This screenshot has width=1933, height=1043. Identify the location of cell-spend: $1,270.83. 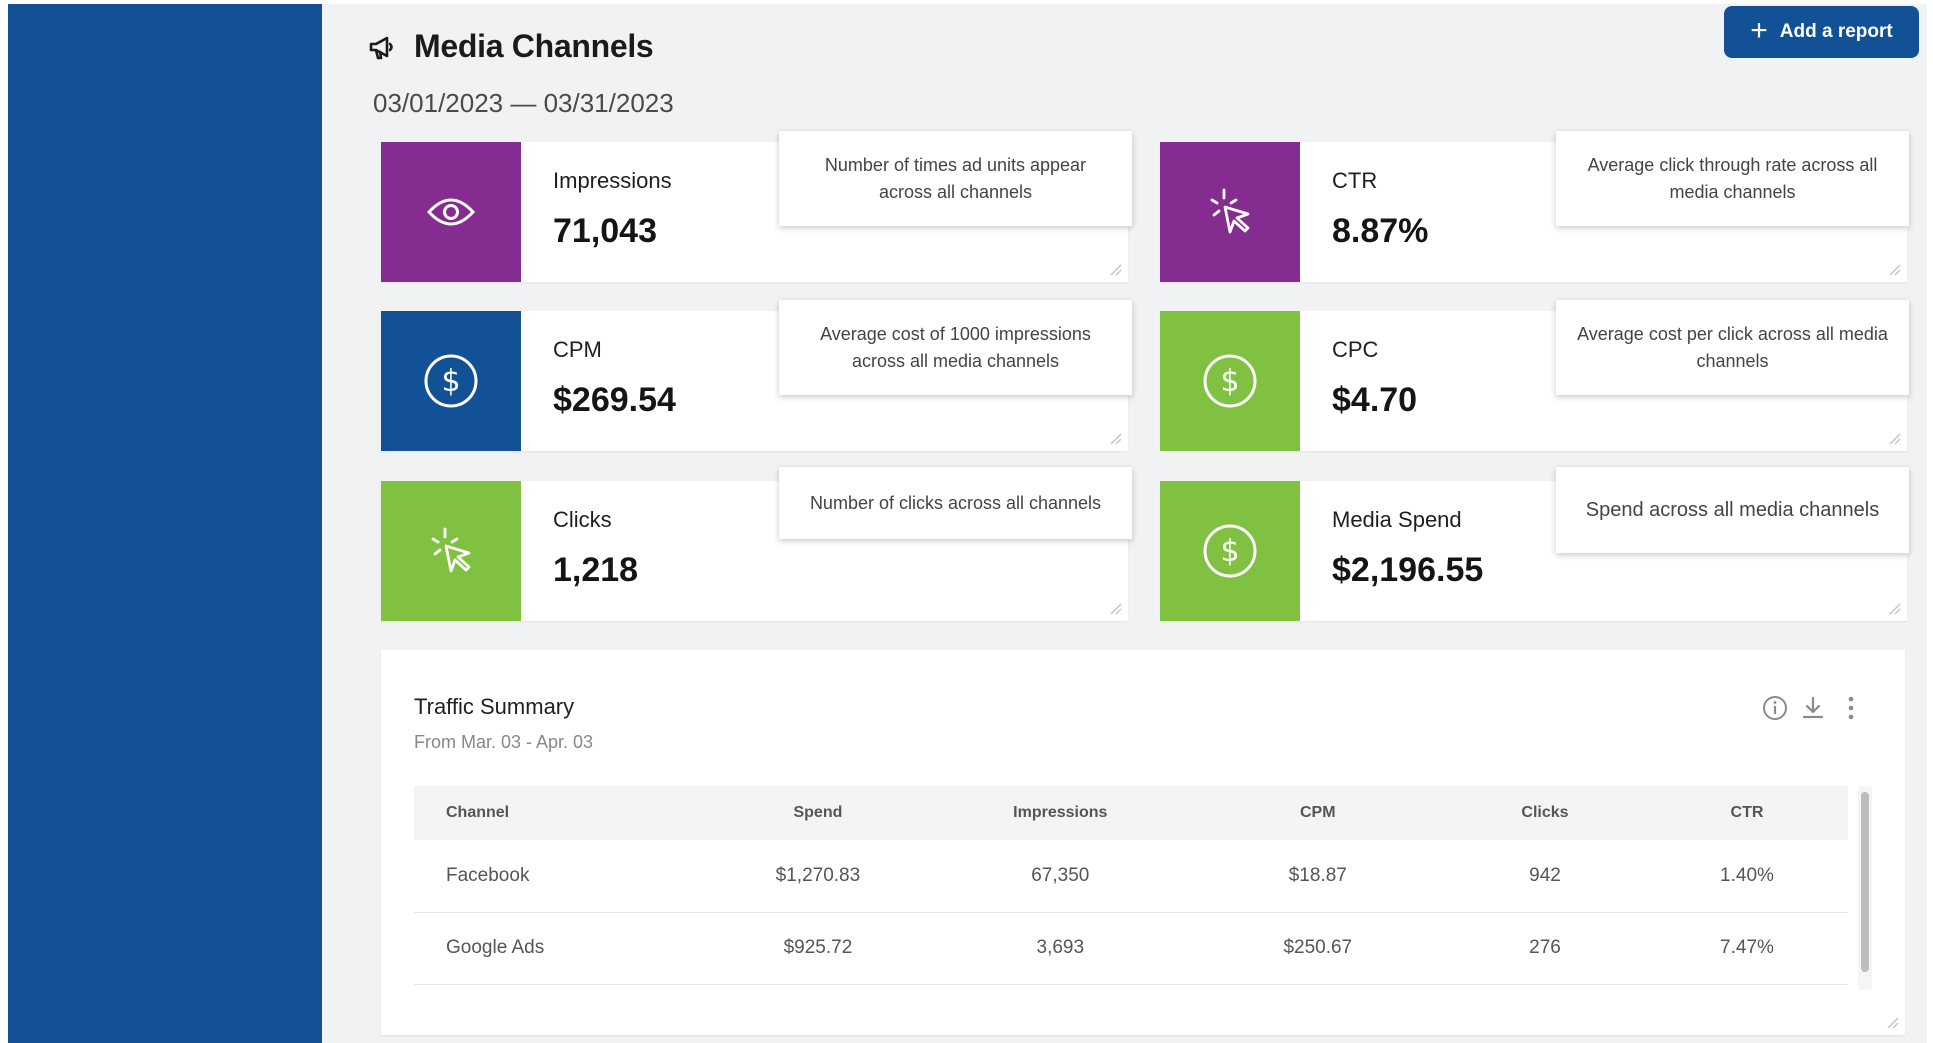
(818, 875).